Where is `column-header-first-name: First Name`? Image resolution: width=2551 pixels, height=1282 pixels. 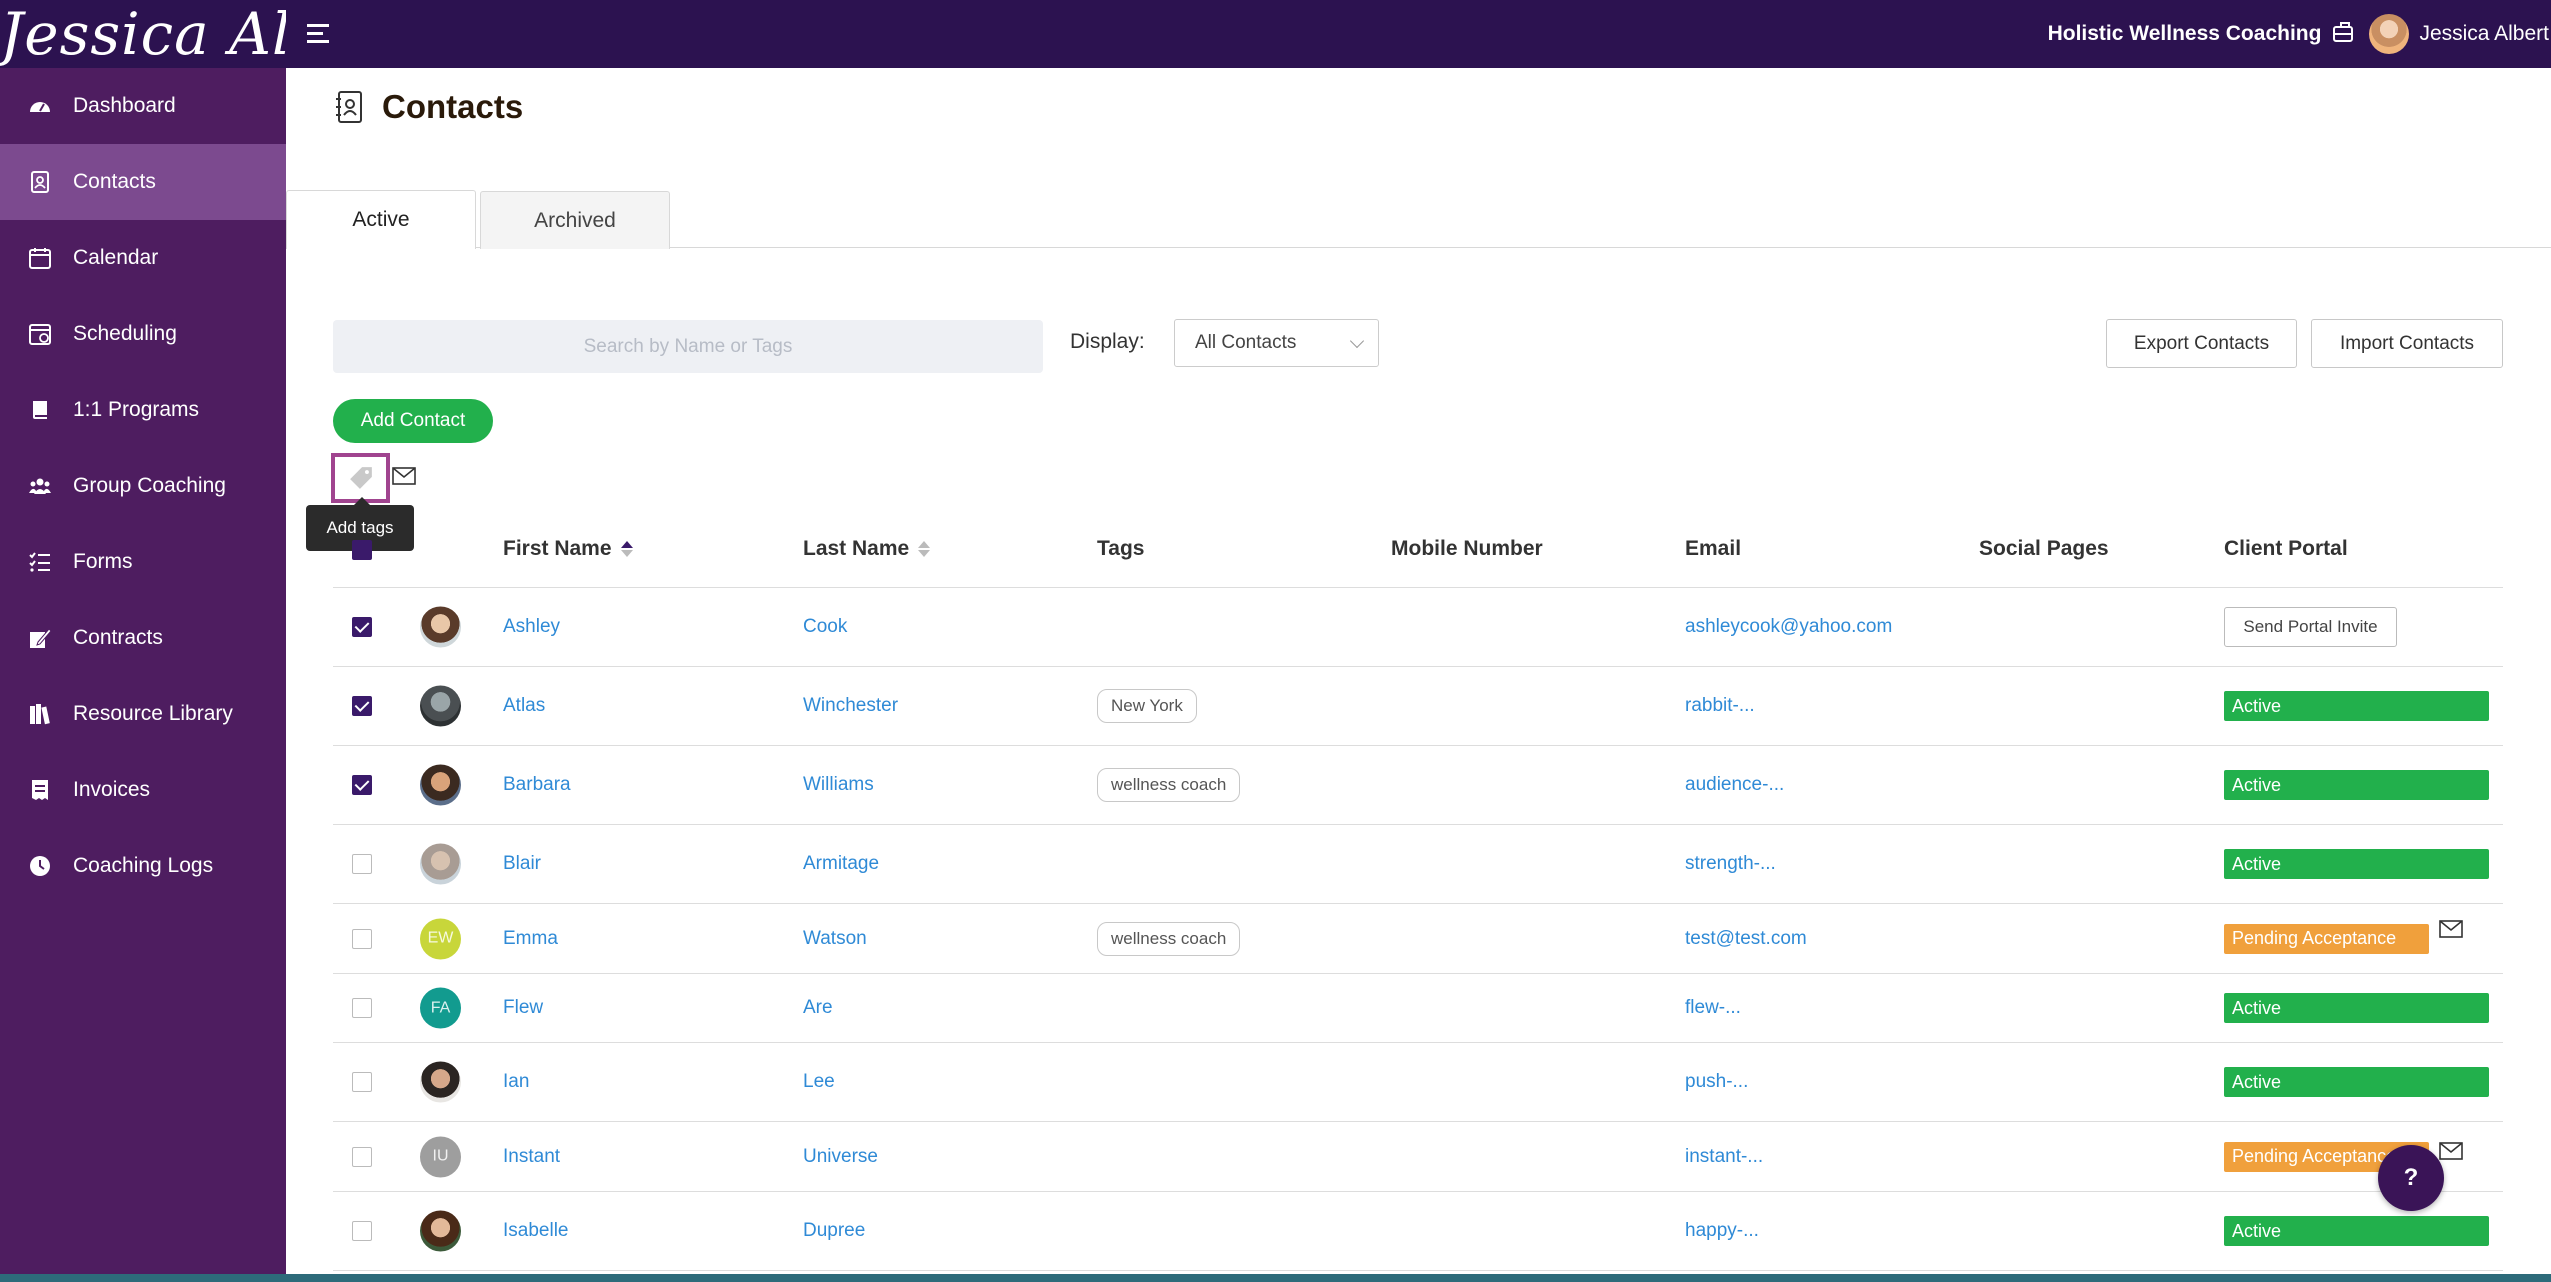 column-header-first-name: First Name is located at coordinates (568, 549).